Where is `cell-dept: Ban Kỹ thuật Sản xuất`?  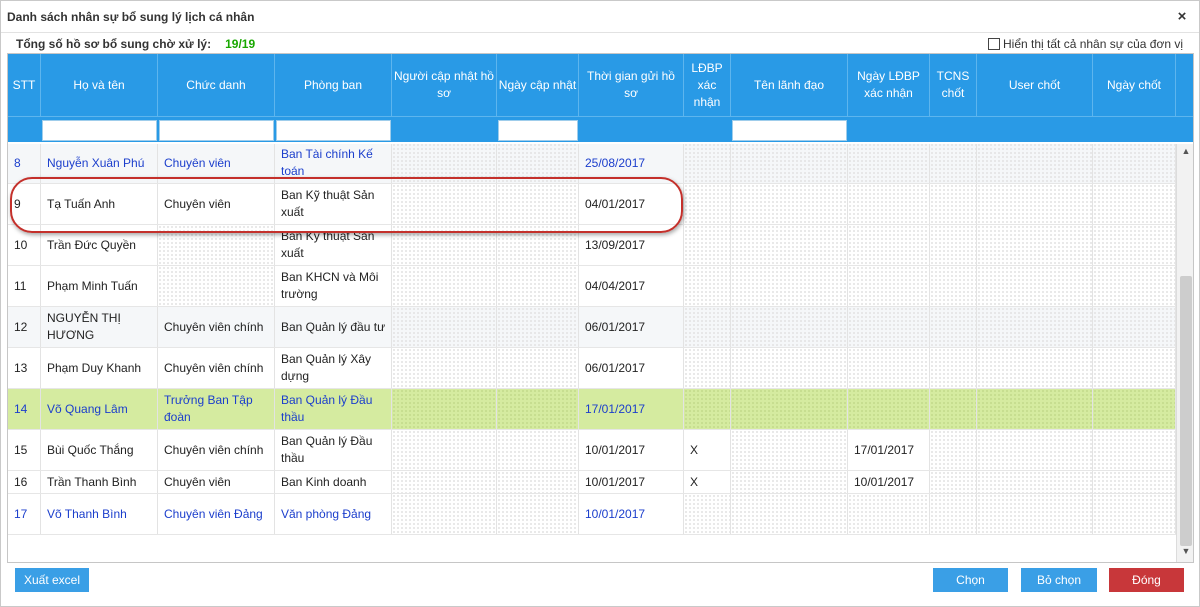 cell-dept: Ban Kỹ thuật Sản xuất is located at coordinates (333, 204).